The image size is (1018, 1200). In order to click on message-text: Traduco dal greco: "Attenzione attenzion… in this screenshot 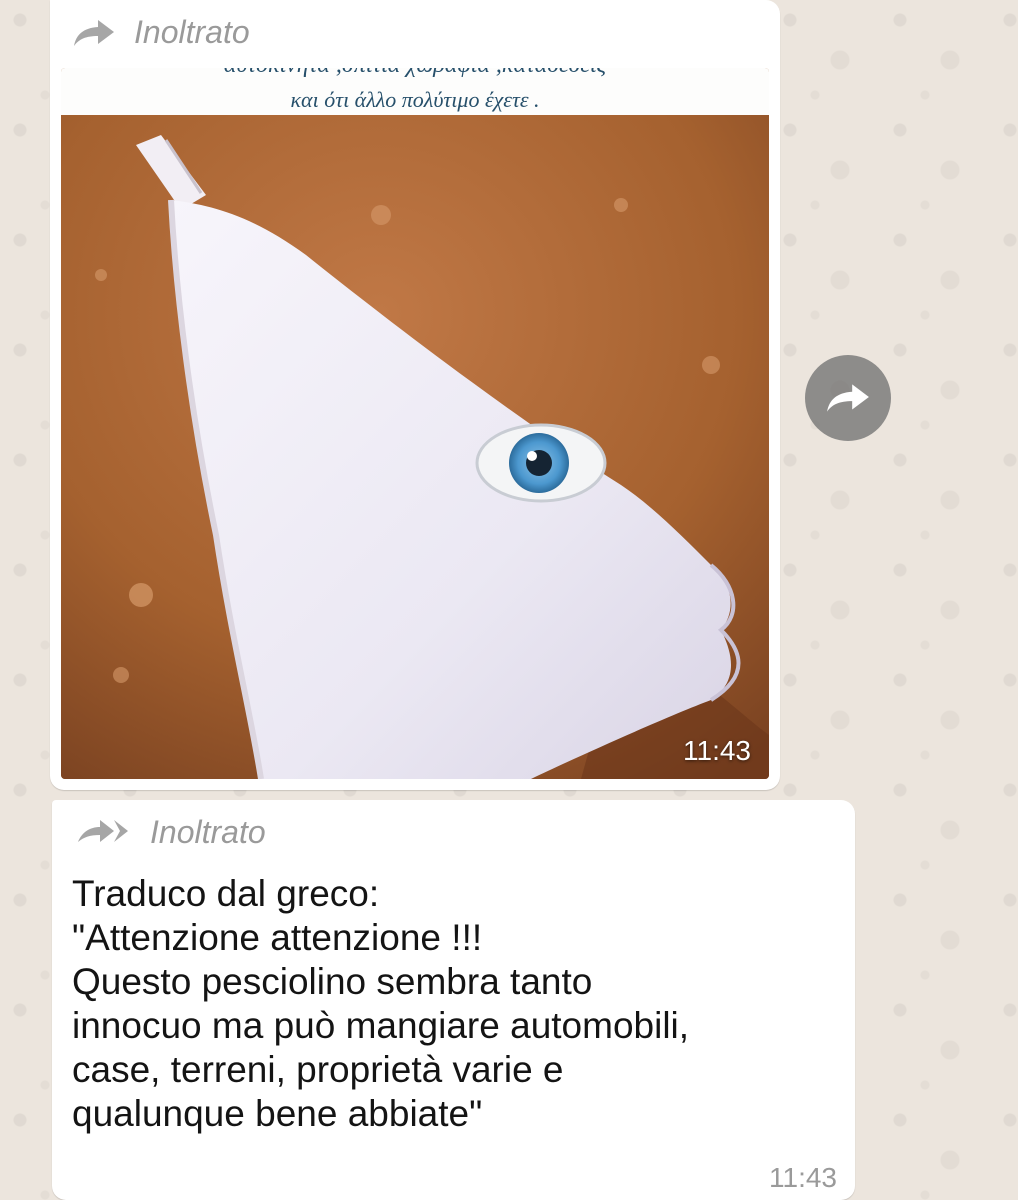, I will do `click(381, 1003)`.